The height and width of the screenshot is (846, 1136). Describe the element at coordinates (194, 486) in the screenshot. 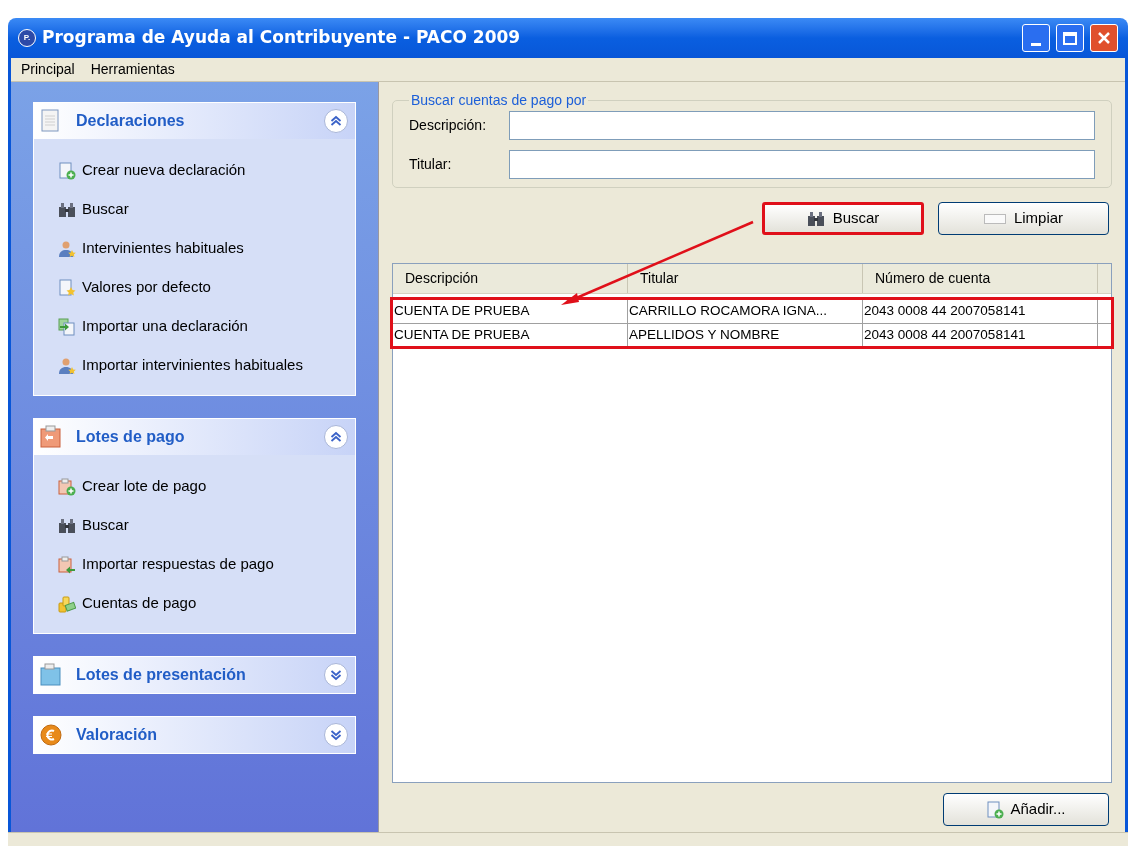

I see `task-link: Crear lote de pago` at that location.